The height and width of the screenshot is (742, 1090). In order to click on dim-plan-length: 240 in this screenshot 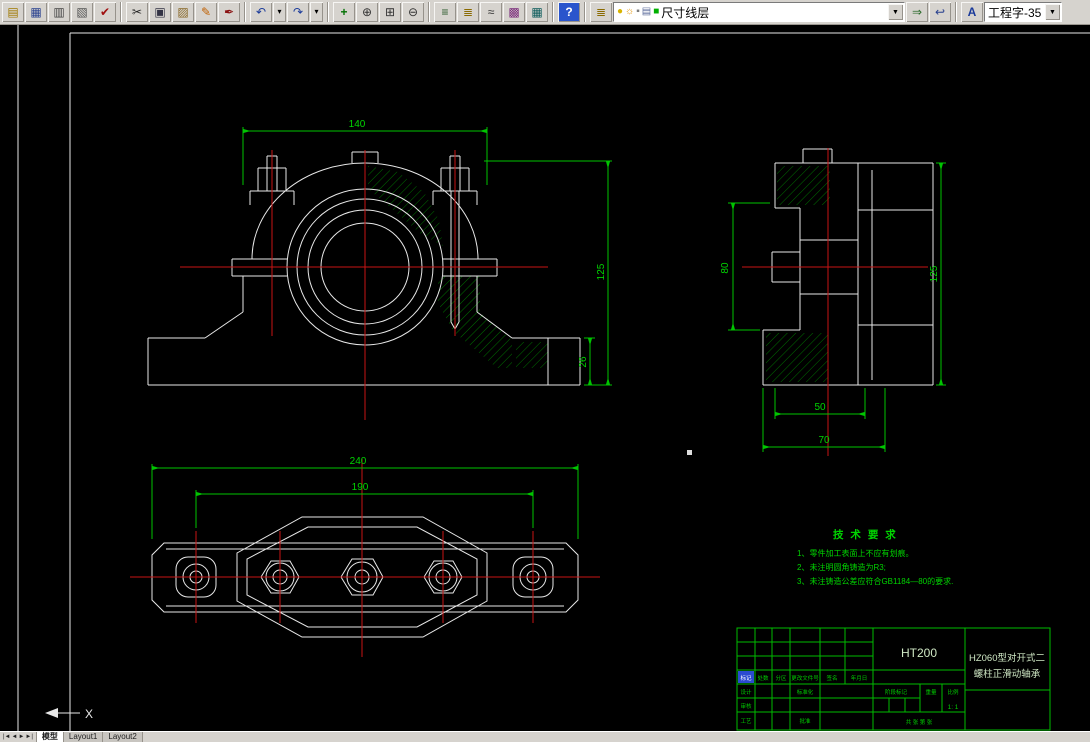, I will do `click(358, 461)`.